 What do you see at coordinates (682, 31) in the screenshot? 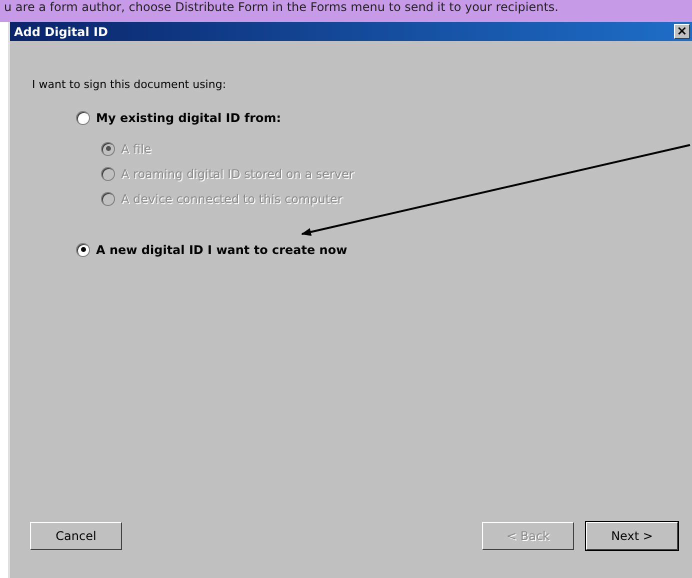
I see `close-button: ×` at bounding box center [682, 31].